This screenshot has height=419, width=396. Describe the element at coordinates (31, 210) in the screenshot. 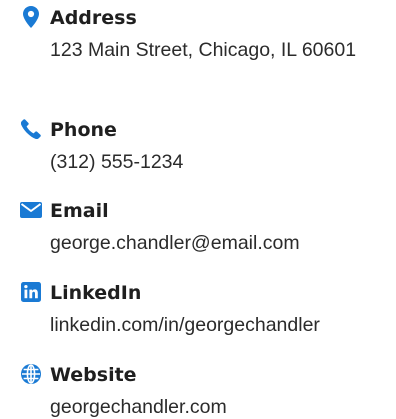

I see `envelope-icon` at that location.